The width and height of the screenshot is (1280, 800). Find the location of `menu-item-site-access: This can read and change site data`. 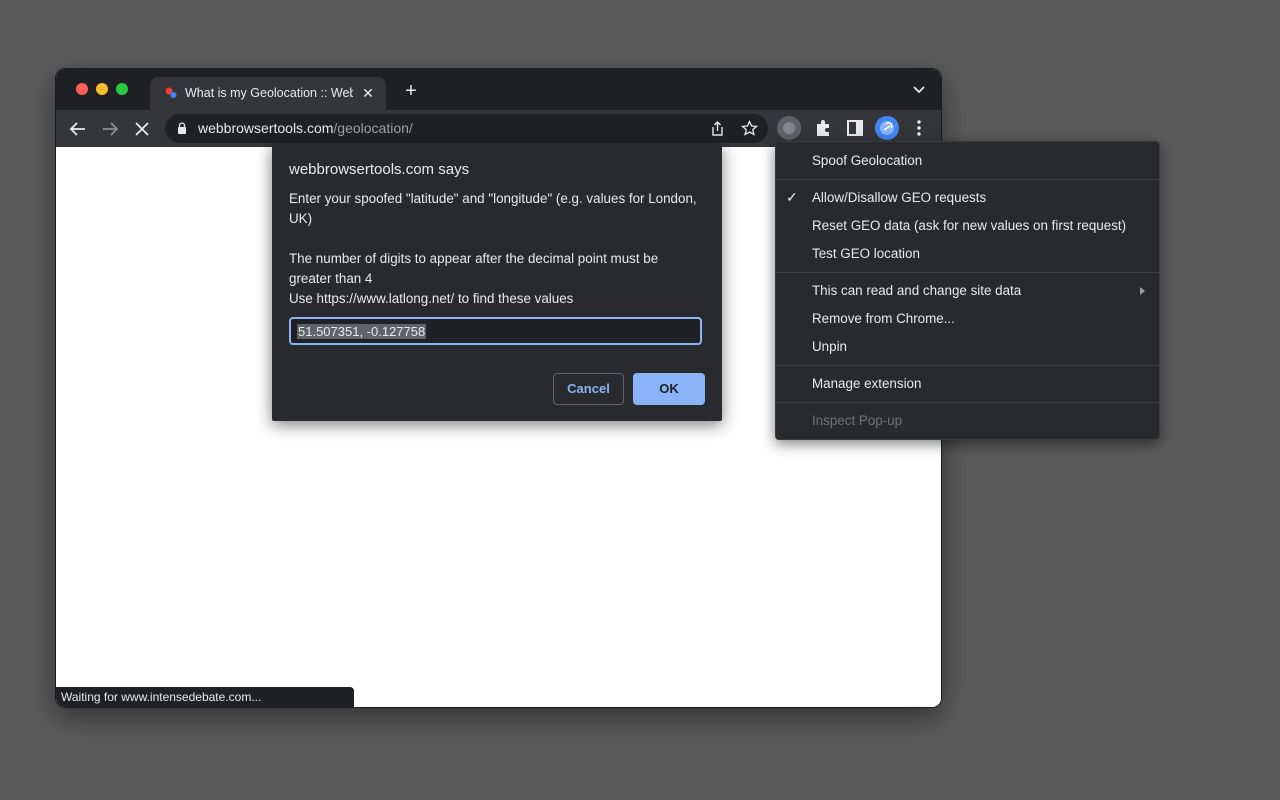

menu-item-site-access: This can read and change site data is located at coordinates (916, 290).